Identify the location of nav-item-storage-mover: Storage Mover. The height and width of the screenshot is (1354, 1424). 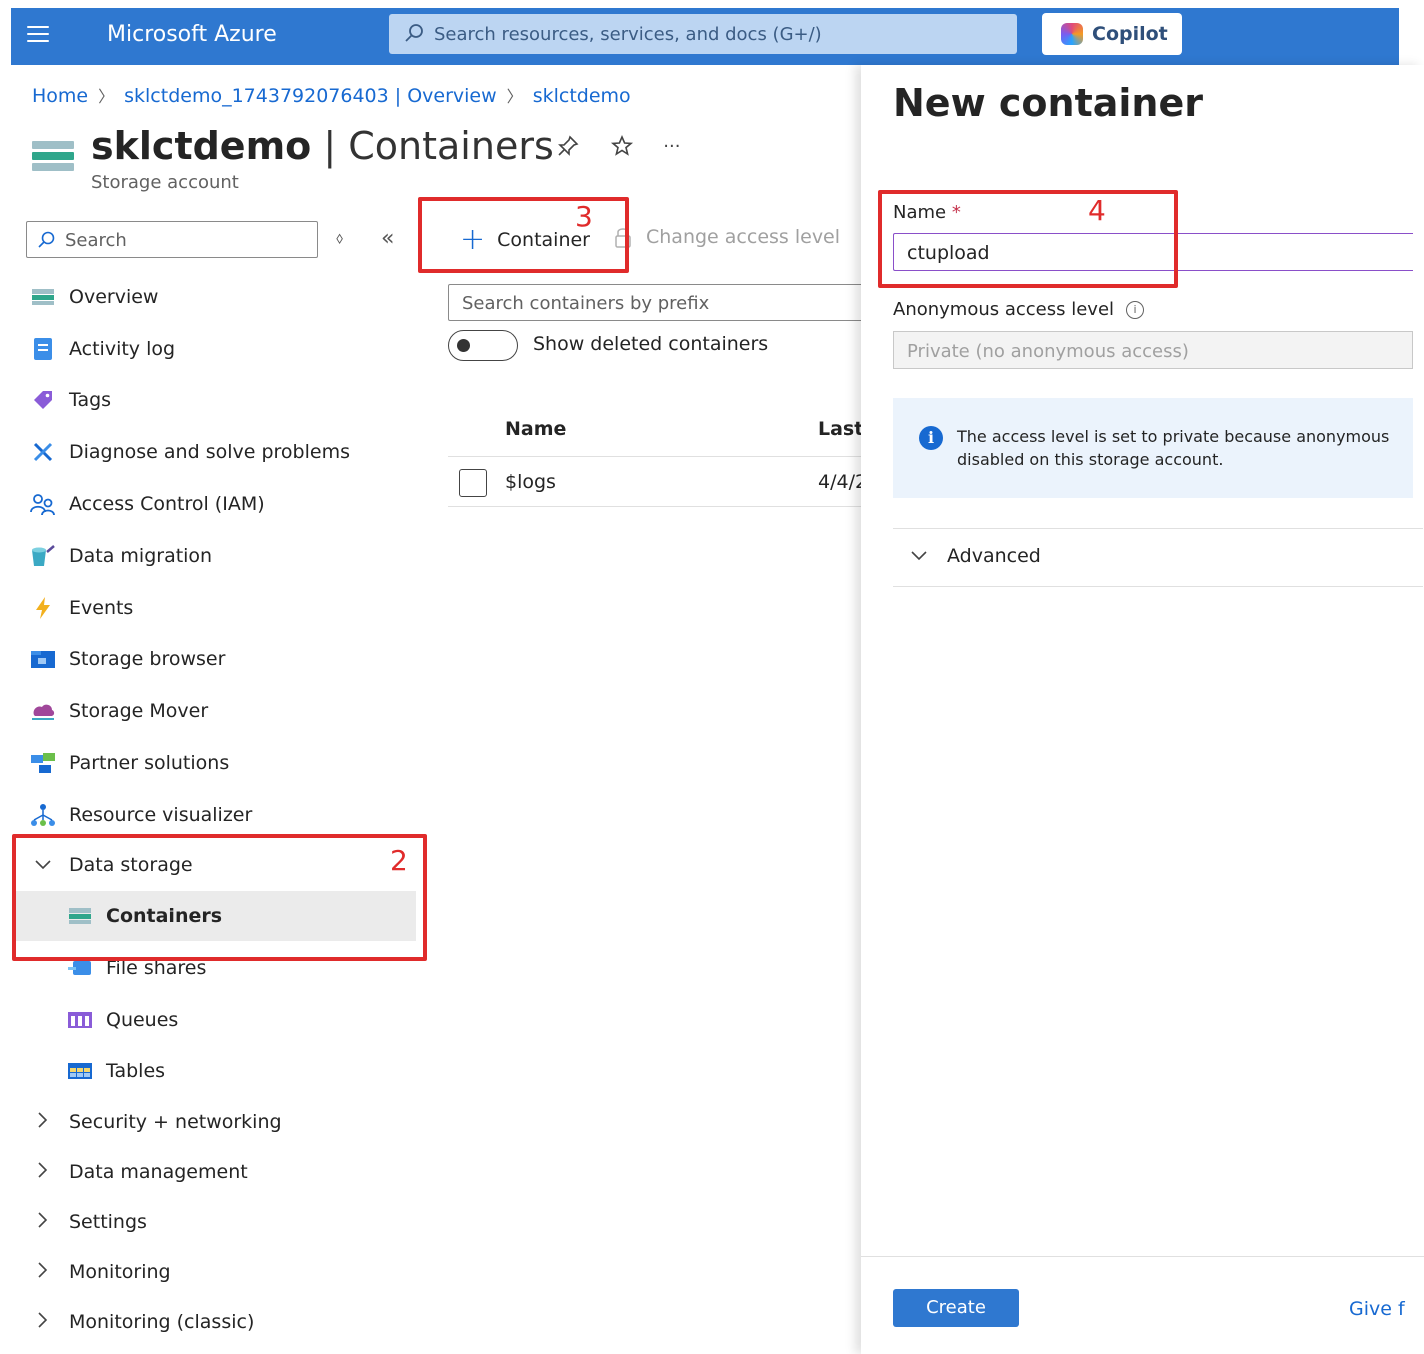
(119, 711).